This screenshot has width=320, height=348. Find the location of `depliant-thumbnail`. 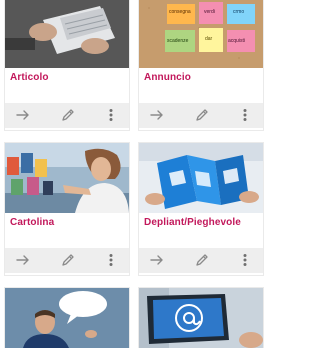

depliant-thumbnail is located at coordinates (201, 178).